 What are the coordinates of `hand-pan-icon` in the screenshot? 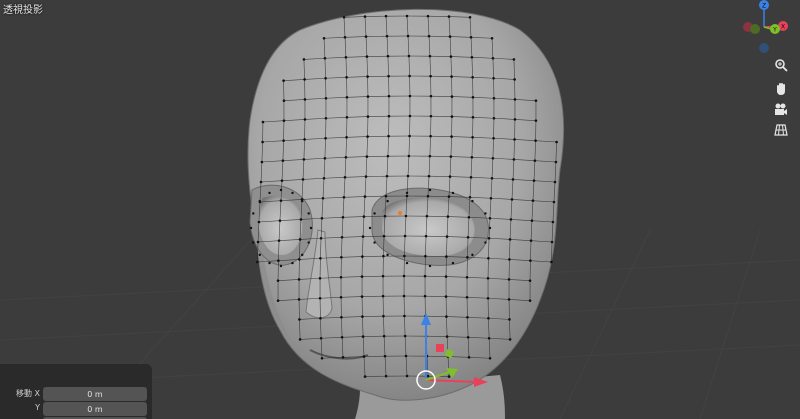 It's located at (781, 89).